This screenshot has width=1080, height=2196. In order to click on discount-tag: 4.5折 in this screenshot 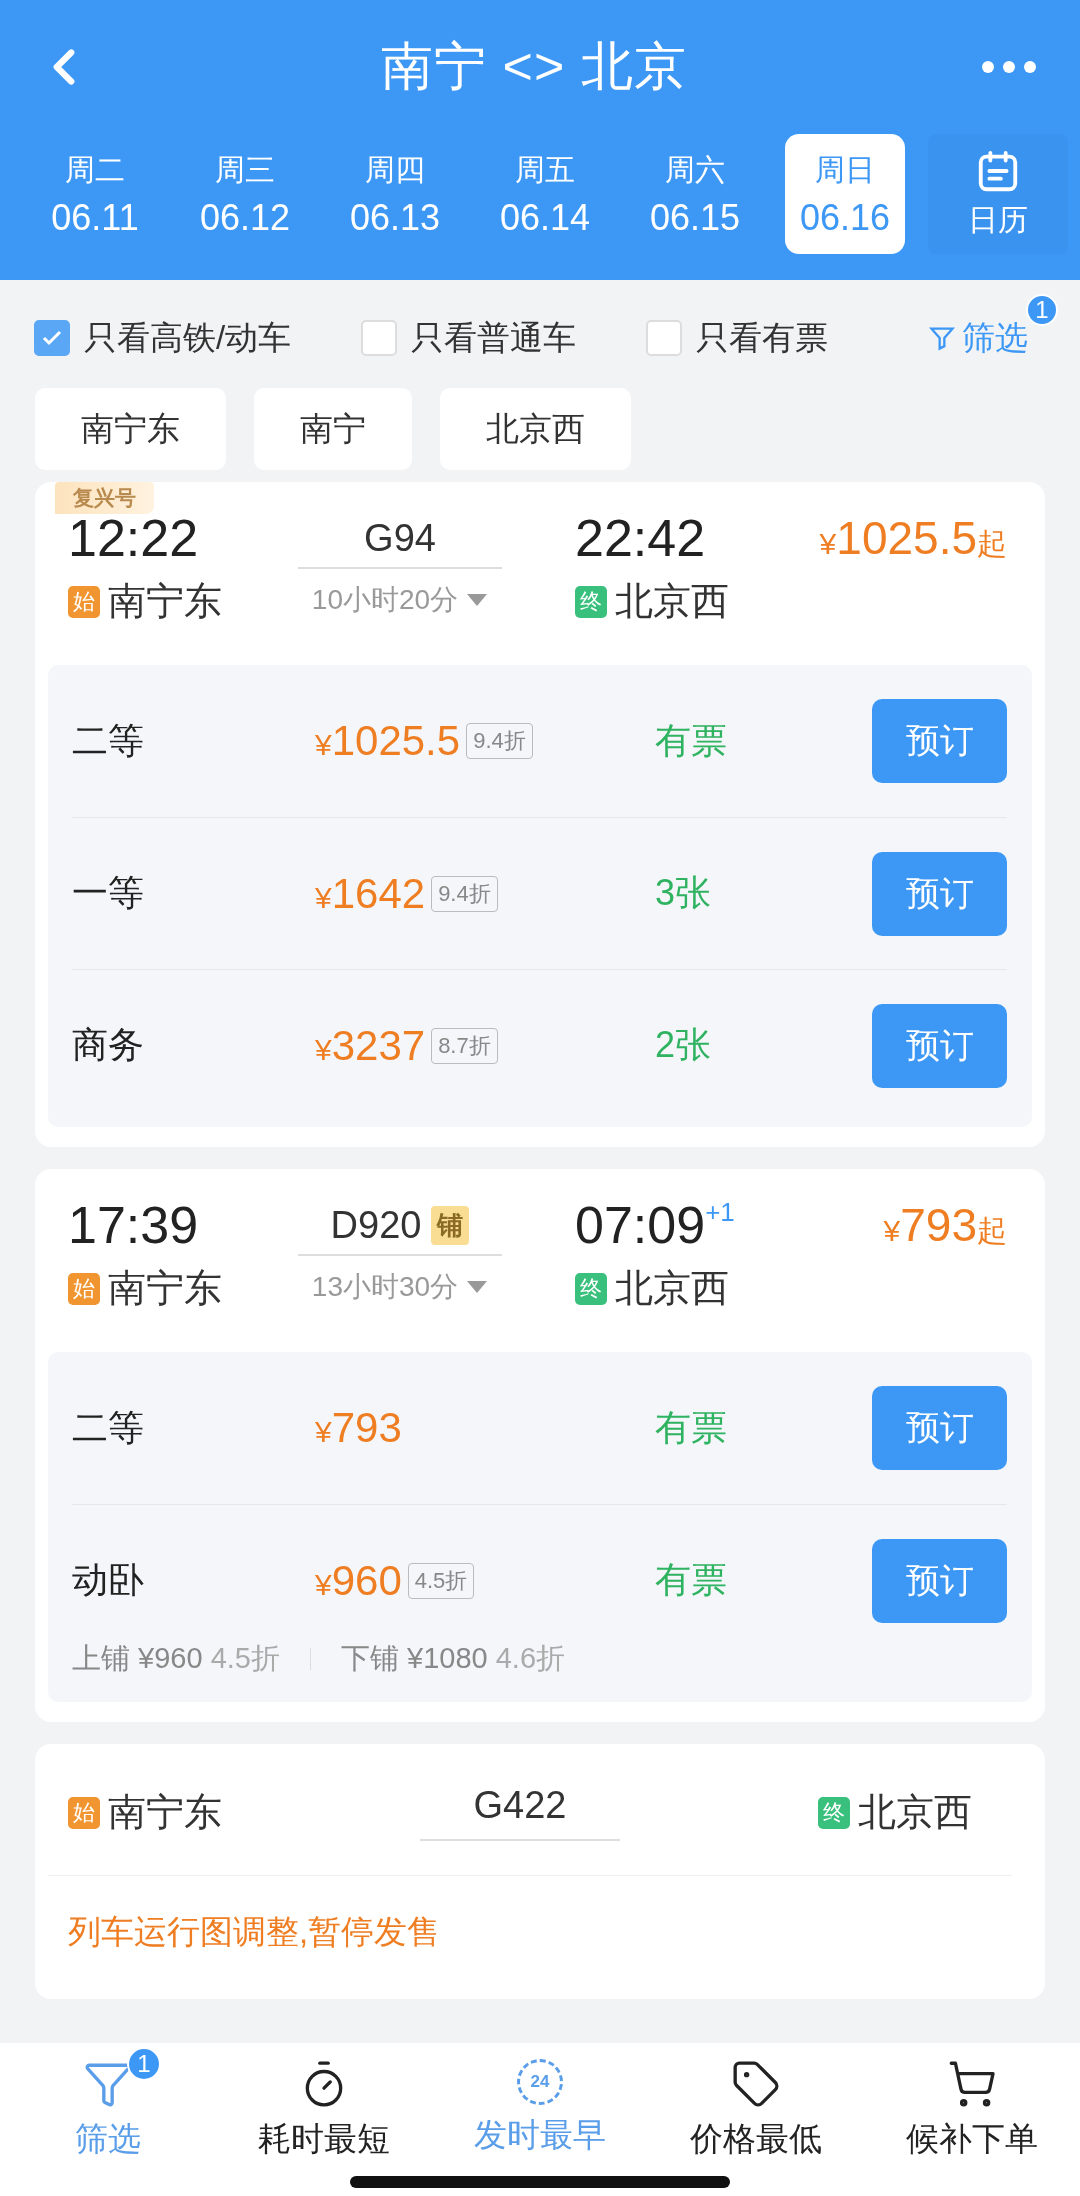, I will do `click(441, 1580)`.